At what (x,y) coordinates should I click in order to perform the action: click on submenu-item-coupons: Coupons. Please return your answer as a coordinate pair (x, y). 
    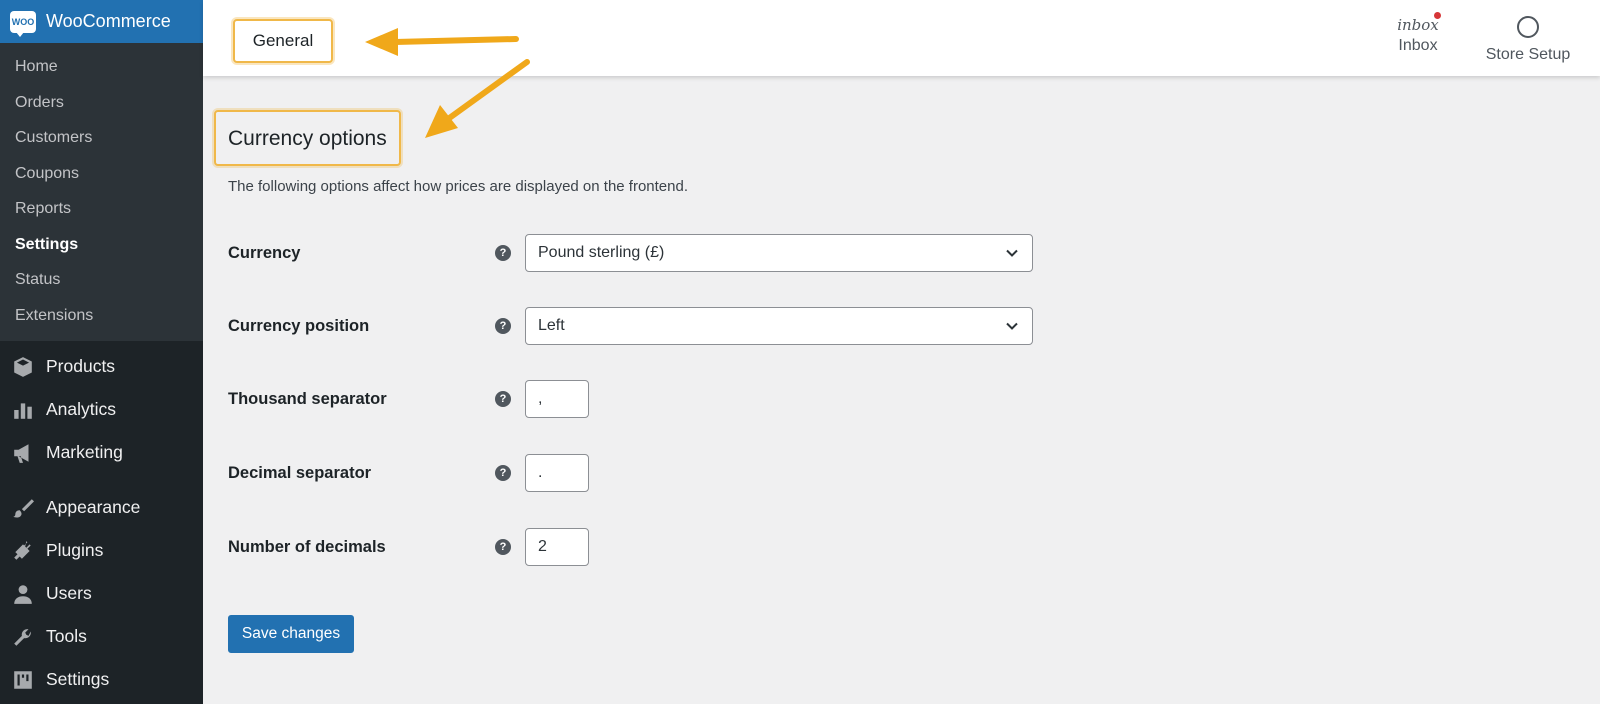
    Looking at the image, I should click on (101, 174).